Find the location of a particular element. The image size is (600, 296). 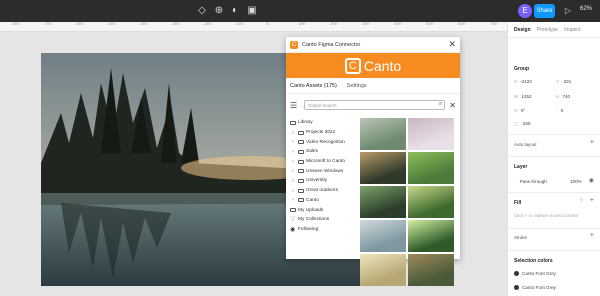

blend-mode-select: ◌ Pass through is located at coordinates (530, 181).